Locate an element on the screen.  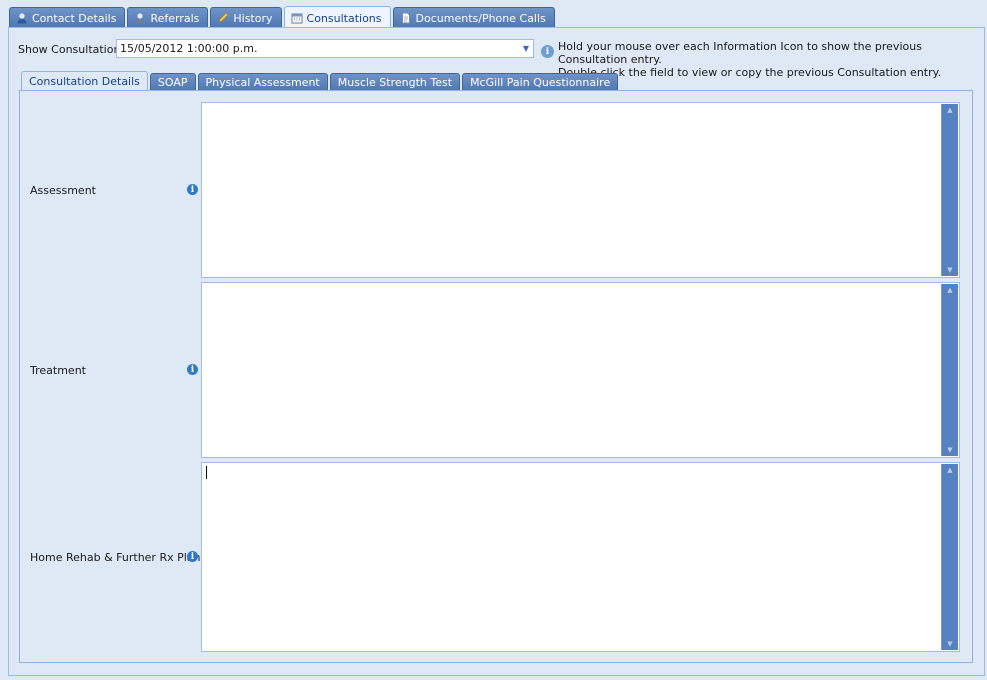
home-rehab-label: Home Rehab & Further Rx Plan is located at coordinates (115, 557).